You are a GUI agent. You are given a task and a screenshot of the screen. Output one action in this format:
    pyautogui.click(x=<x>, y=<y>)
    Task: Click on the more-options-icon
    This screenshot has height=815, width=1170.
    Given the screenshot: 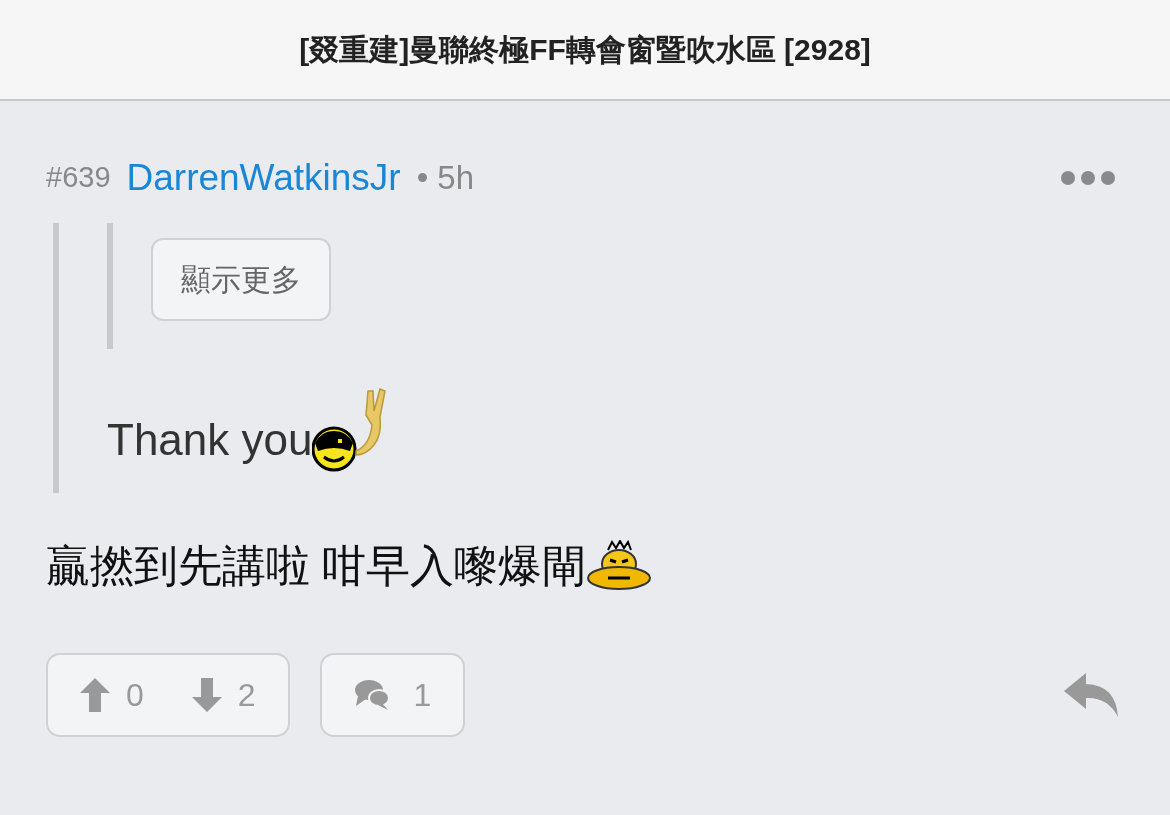 What is the action you would take?
    pyautogui.click(x=1088, y=178)
    